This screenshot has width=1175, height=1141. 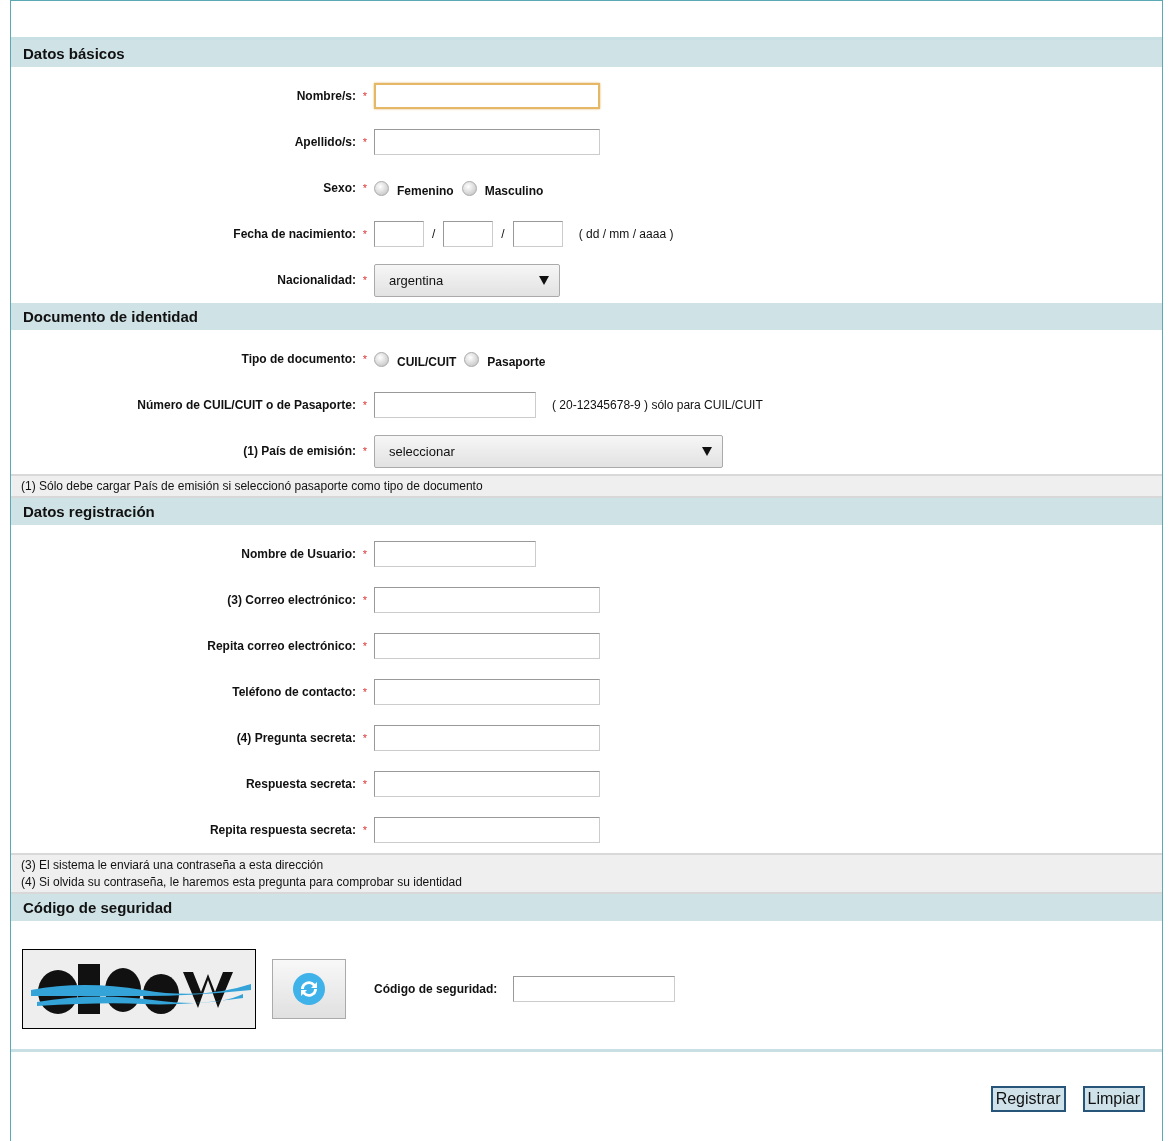 What do you see at coordinates (586, 316) in the screenshot?
I see `section-header: Documento de identidad` at bounding box center [586, 316].